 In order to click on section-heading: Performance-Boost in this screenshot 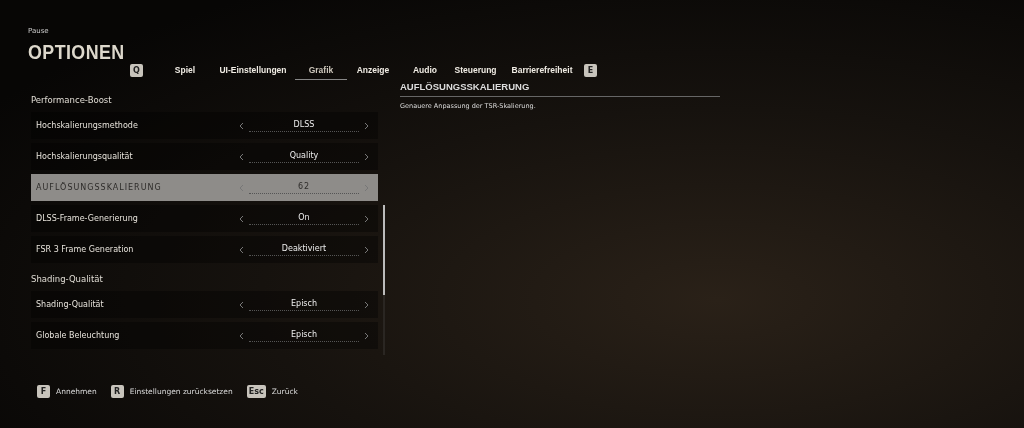, I will do `click(72, 100)`.